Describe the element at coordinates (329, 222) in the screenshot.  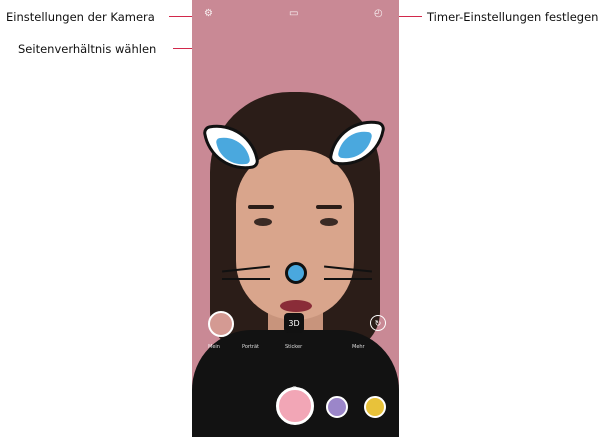
I see `eye-right` at that location.